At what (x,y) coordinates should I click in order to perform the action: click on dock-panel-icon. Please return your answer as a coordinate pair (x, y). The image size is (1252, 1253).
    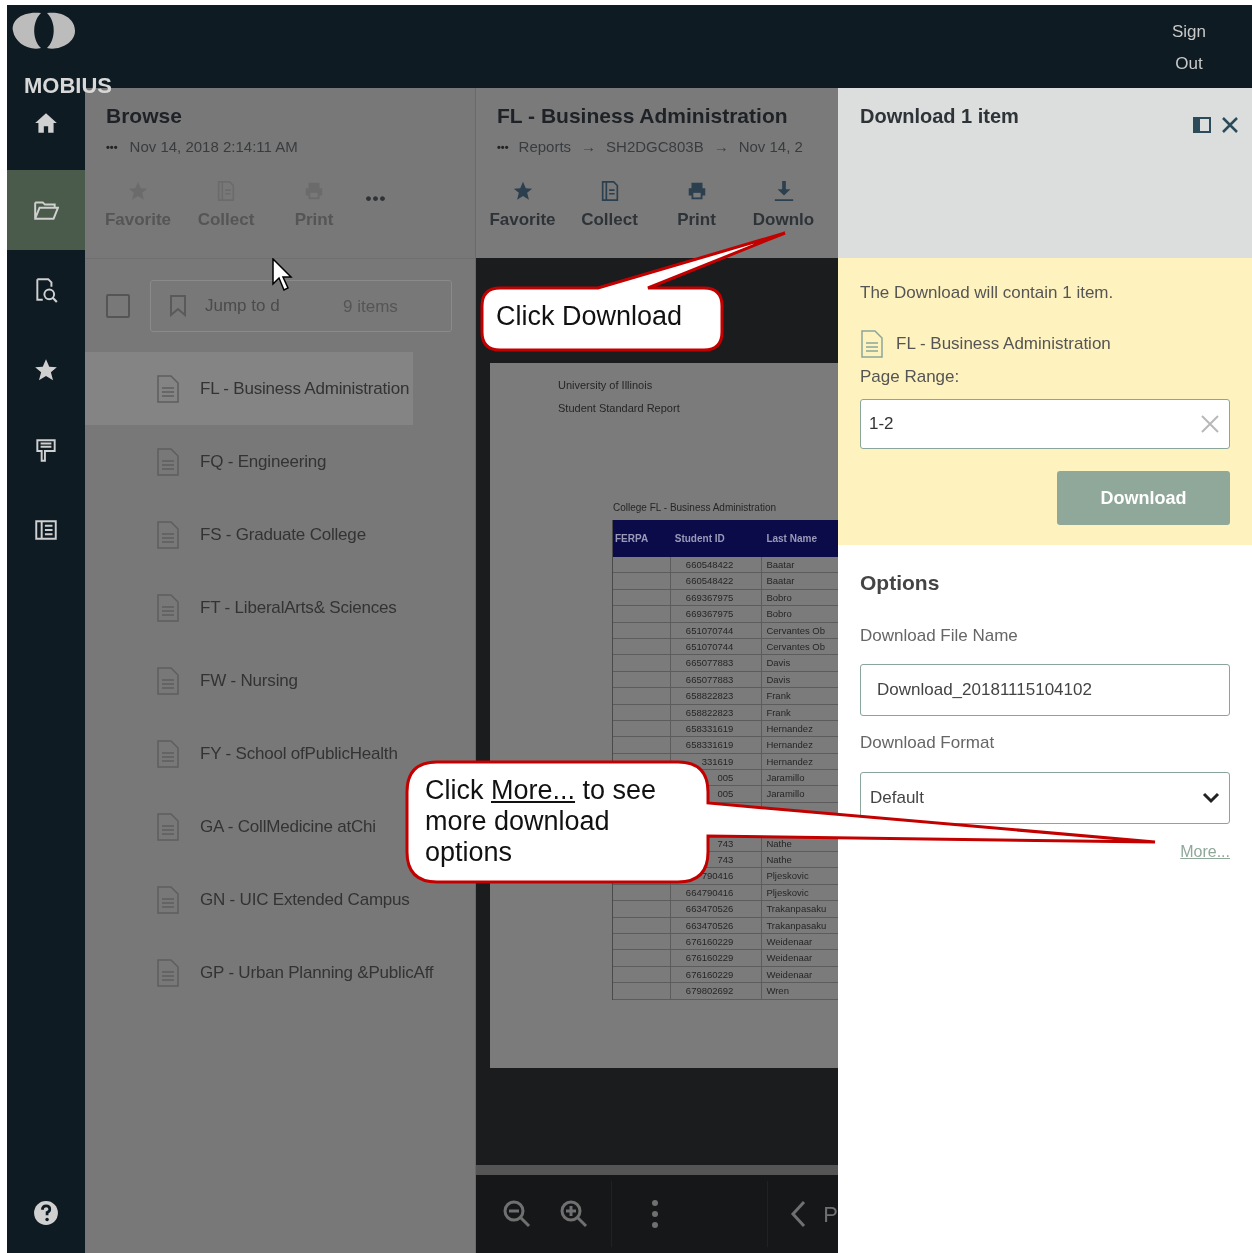
    Looking at the image, I should click on (1202, 125).